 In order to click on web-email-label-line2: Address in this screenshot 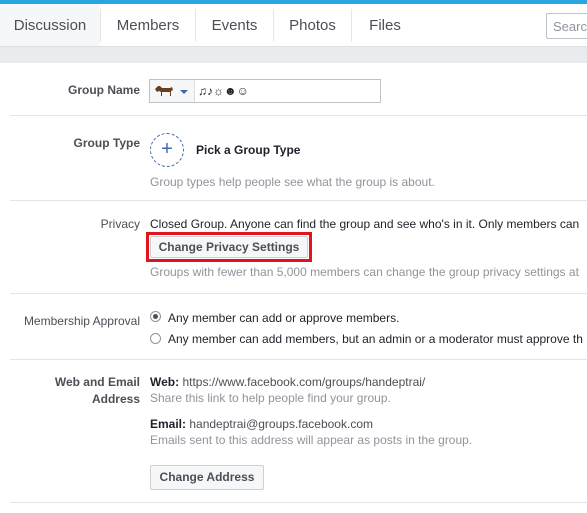, I will do `click(115, 399)`.